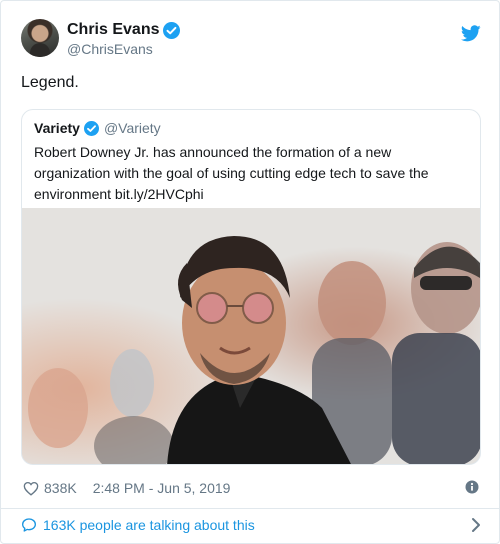  I want to click on tweet-footer: 163K people are talking about this, so click(251, 525).